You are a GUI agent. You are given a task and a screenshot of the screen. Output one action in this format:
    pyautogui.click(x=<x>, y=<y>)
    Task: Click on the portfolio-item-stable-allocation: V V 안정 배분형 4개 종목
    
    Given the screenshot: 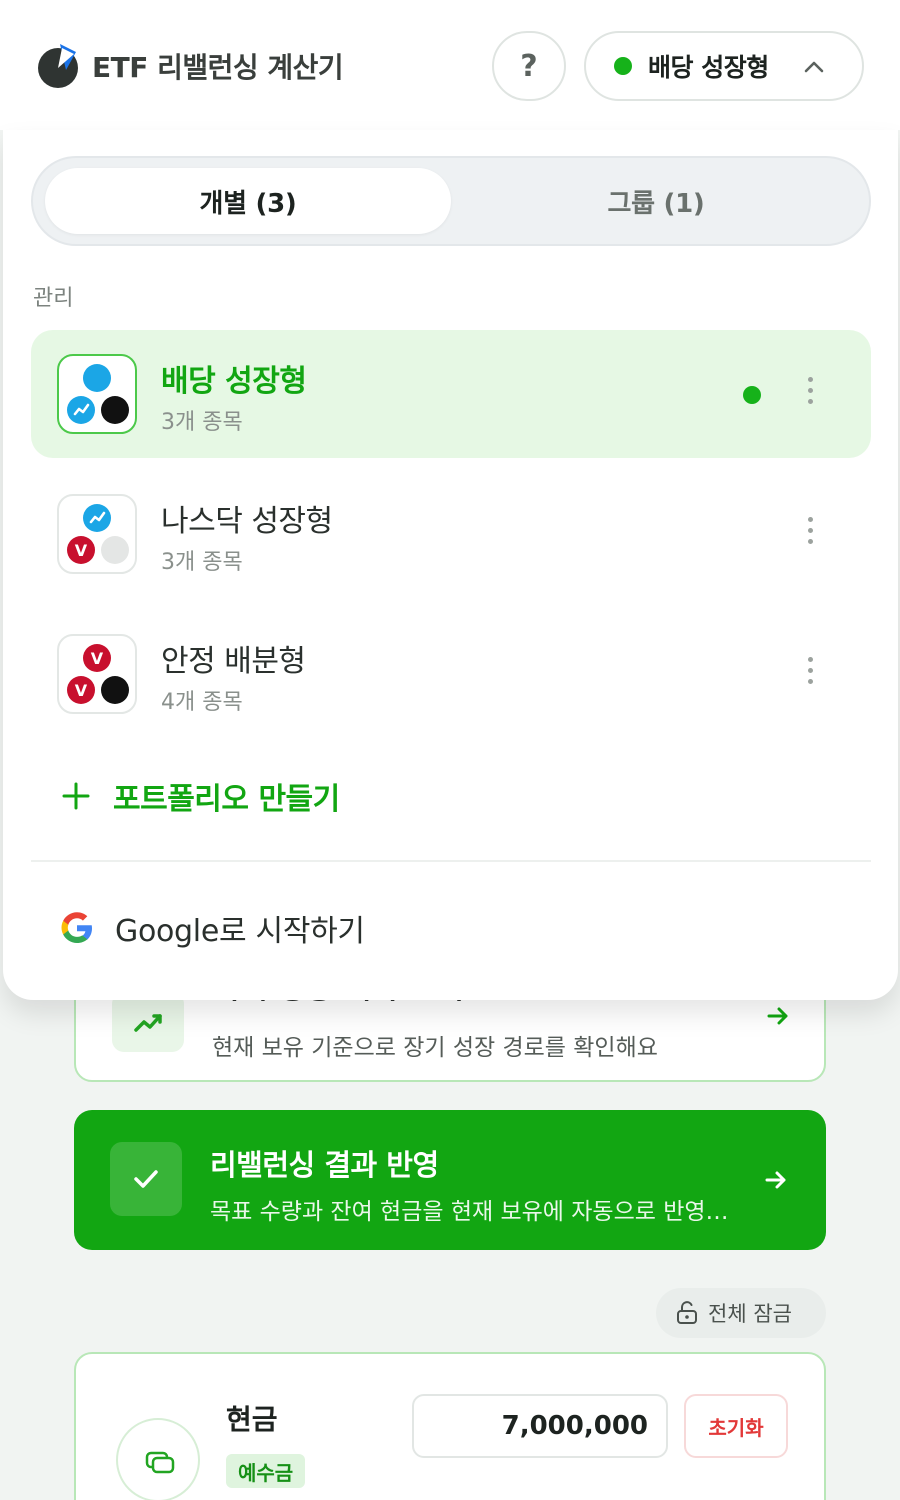 What is the action you would take?
    pyautogui.click(x=451, y=674)
    